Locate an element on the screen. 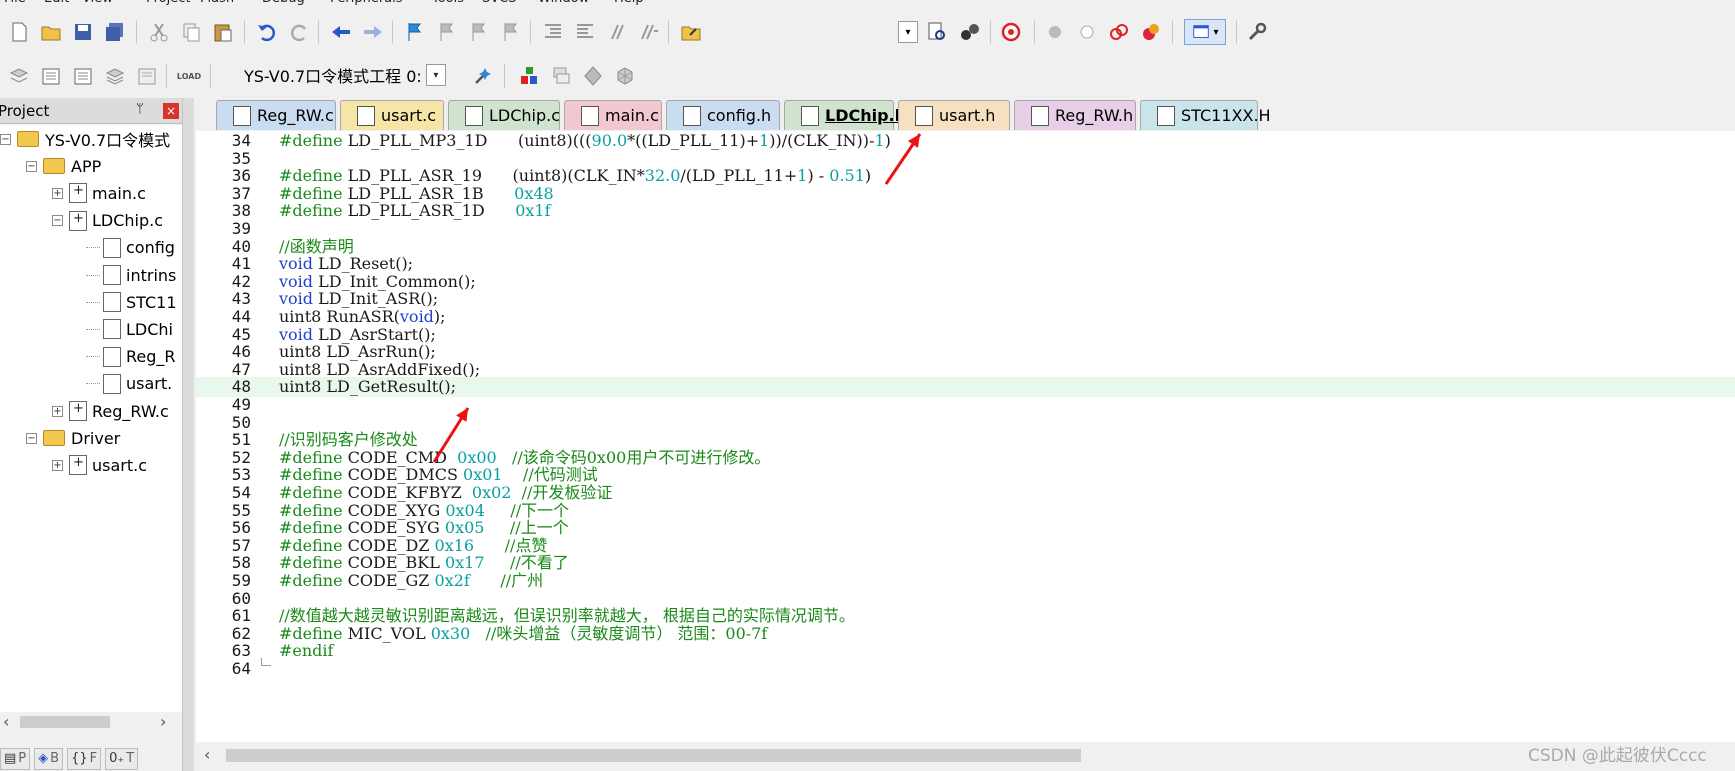 Image resolution: width=1735 pixels, height=771 pixels. code-line: 43 void LD_Init_ASR(); is located at coordinates (965, 299).